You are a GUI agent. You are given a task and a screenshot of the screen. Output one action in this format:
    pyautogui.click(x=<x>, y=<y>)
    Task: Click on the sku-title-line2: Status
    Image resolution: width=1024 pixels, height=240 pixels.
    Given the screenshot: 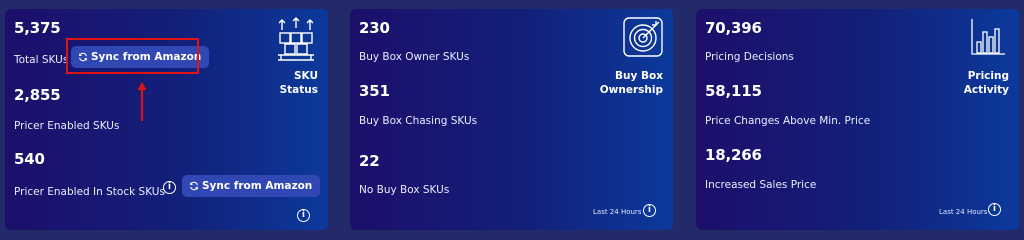 What is the action you would take?
    pyautogui.click(x=298, y=90)
    